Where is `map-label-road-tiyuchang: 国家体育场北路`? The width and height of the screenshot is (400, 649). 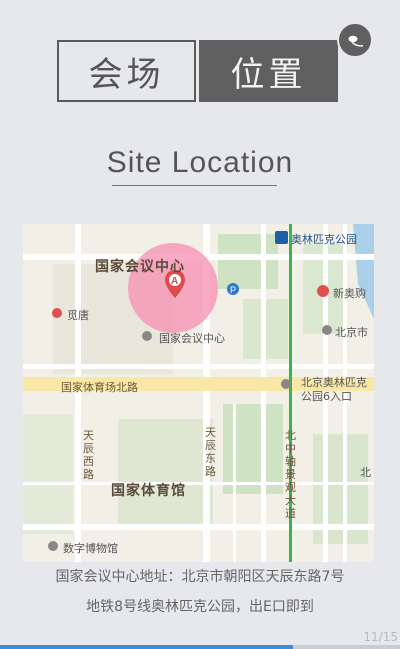
map-label-road-tiyuchang: 国家体育场北路 is located at coordinates (99, 387).